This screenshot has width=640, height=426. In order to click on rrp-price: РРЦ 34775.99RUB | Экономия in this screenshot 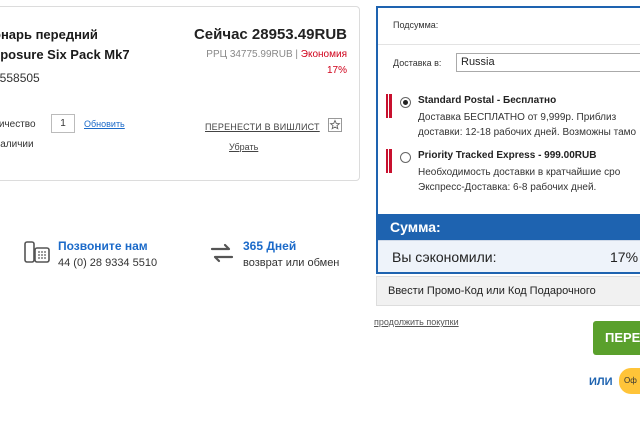, I will do `click(276, 54)`.